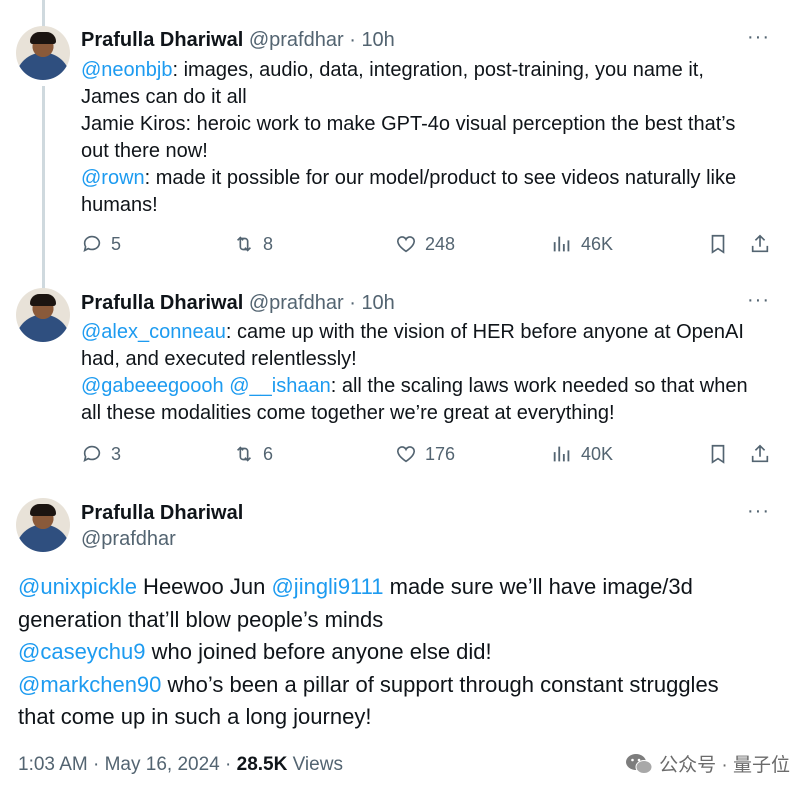 This screenshot has height=794, width=810. Describe the element at coordinates (201, 619) in the screenshot. I see `tweet-line: generation that’ll blow people’s minds` at that location.